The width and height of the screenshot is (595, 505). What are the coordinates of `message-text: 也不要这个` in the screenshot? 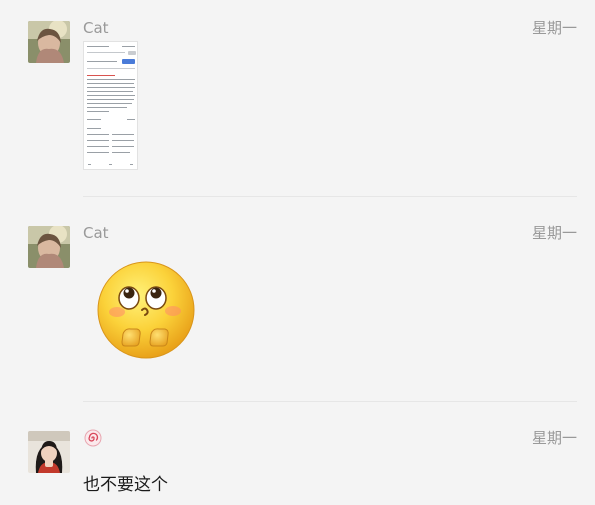 It's located at (125, 485).